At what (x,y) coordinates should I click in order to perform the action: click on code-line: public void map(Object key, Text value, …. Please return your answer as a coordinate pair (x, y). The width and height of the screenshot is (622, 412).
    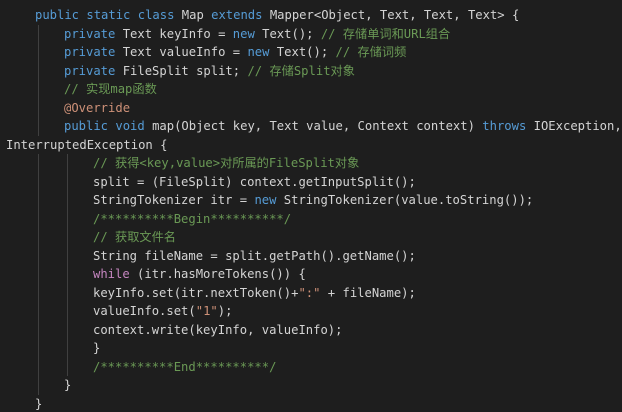
    Looking at the image, I should click on (311, 126).